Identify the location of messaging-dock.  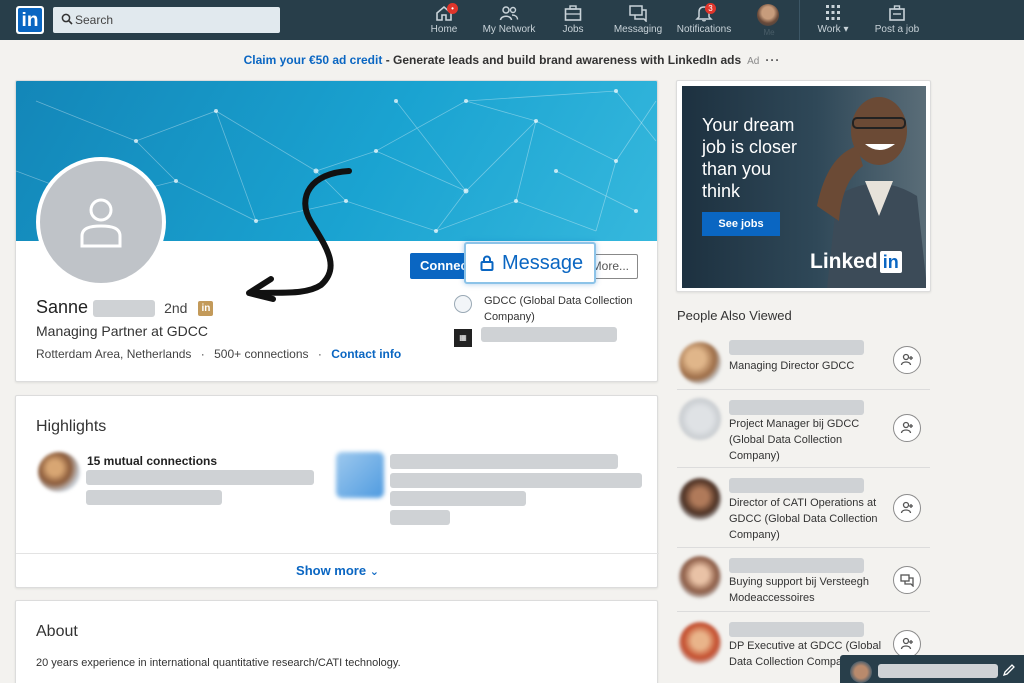
(932, 669).